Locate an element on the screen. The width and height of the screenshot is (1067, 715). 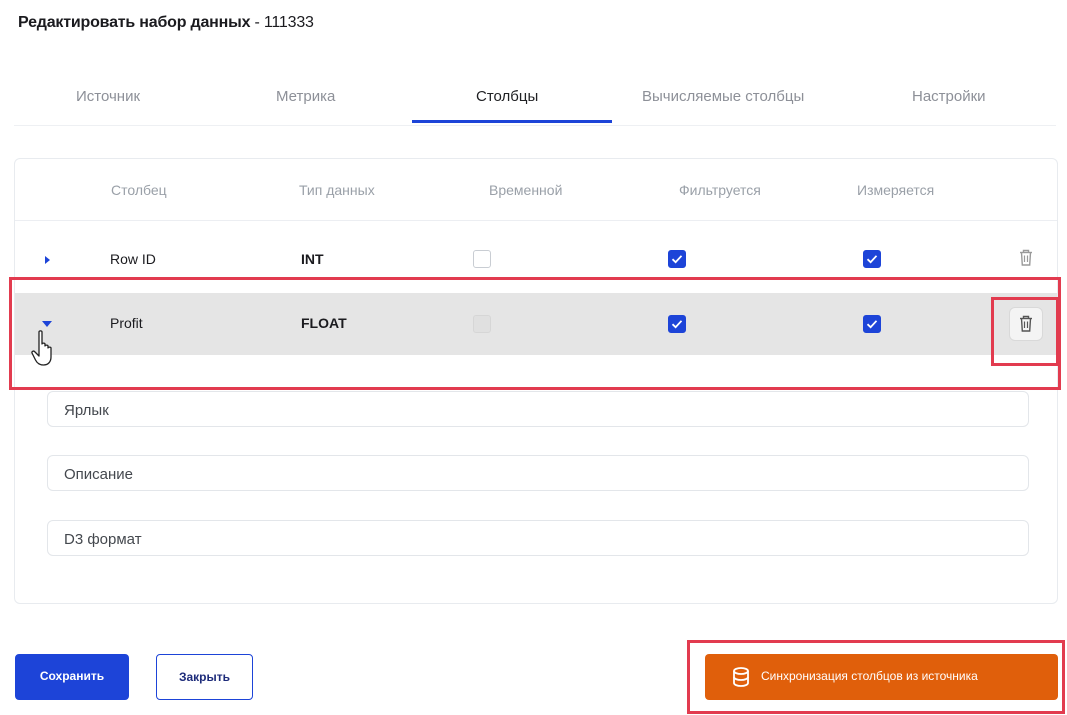
header-column: Столбец is located at coordinates (139, 190).